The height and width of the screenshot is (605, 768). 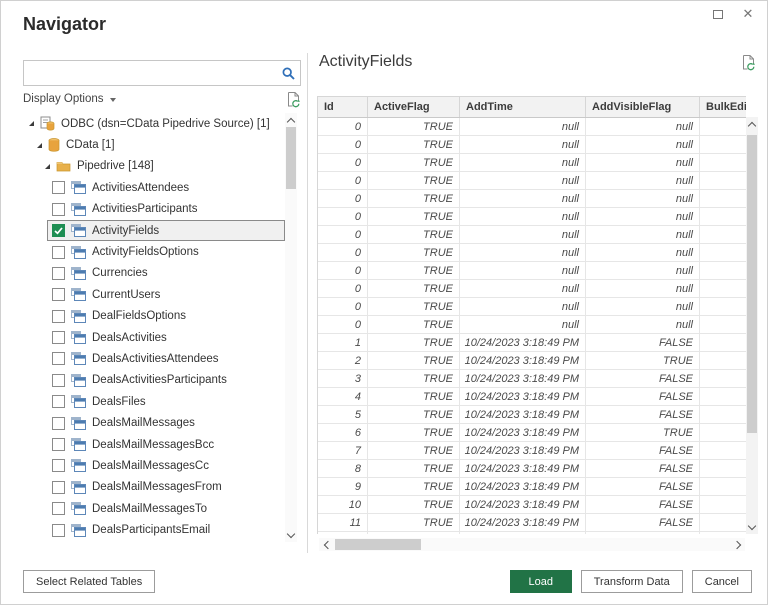 I want to click on load-button: Load, so click(x=540, y=581).